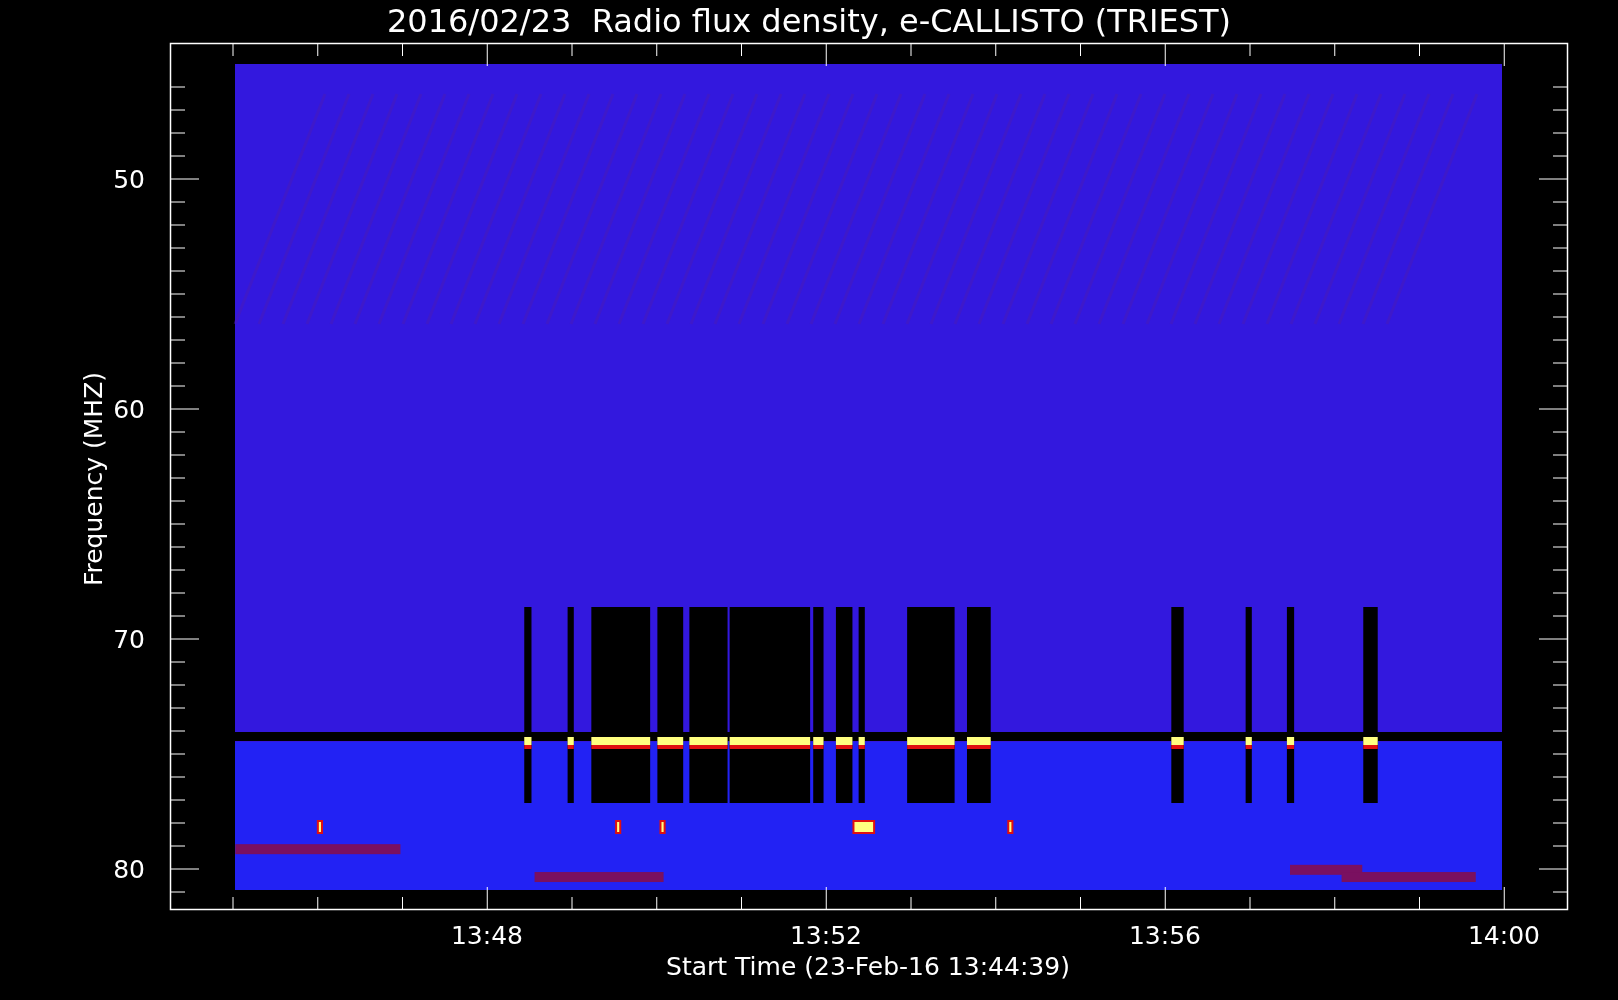 This screenshot has height=1000, width=1618. I want to click on y-tick-label: 60, so click(129, 409).